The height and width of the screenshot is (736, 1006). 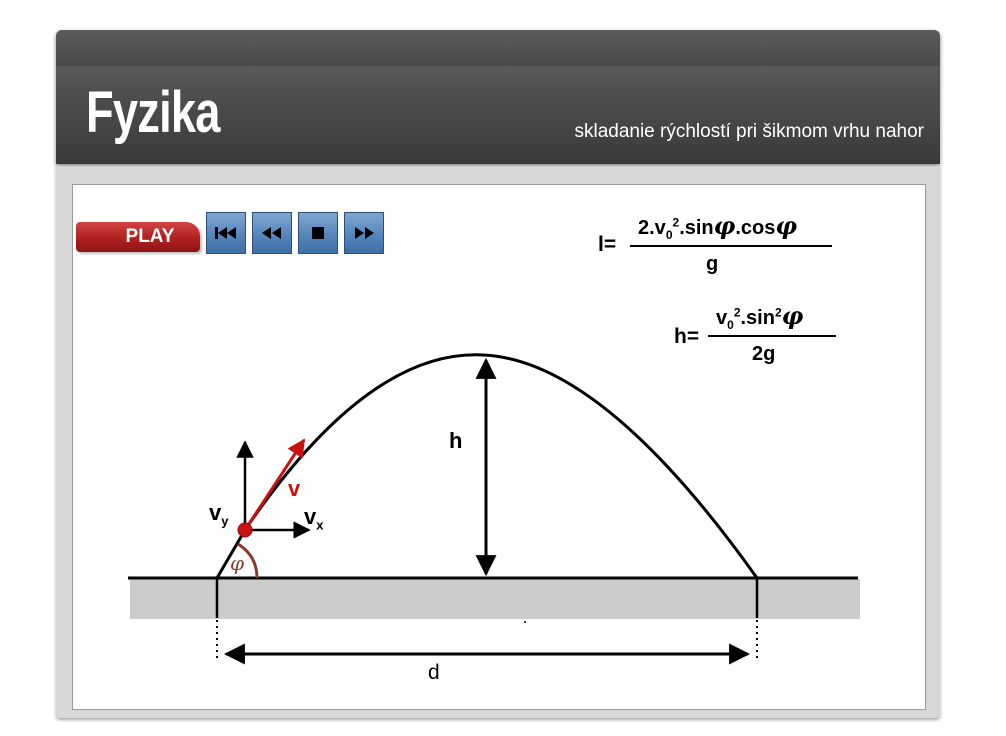 What do you see at coordinates (712, 264) in the screenshot?
I see `range-formula-denominator: g` at bounding box center [712, 264].